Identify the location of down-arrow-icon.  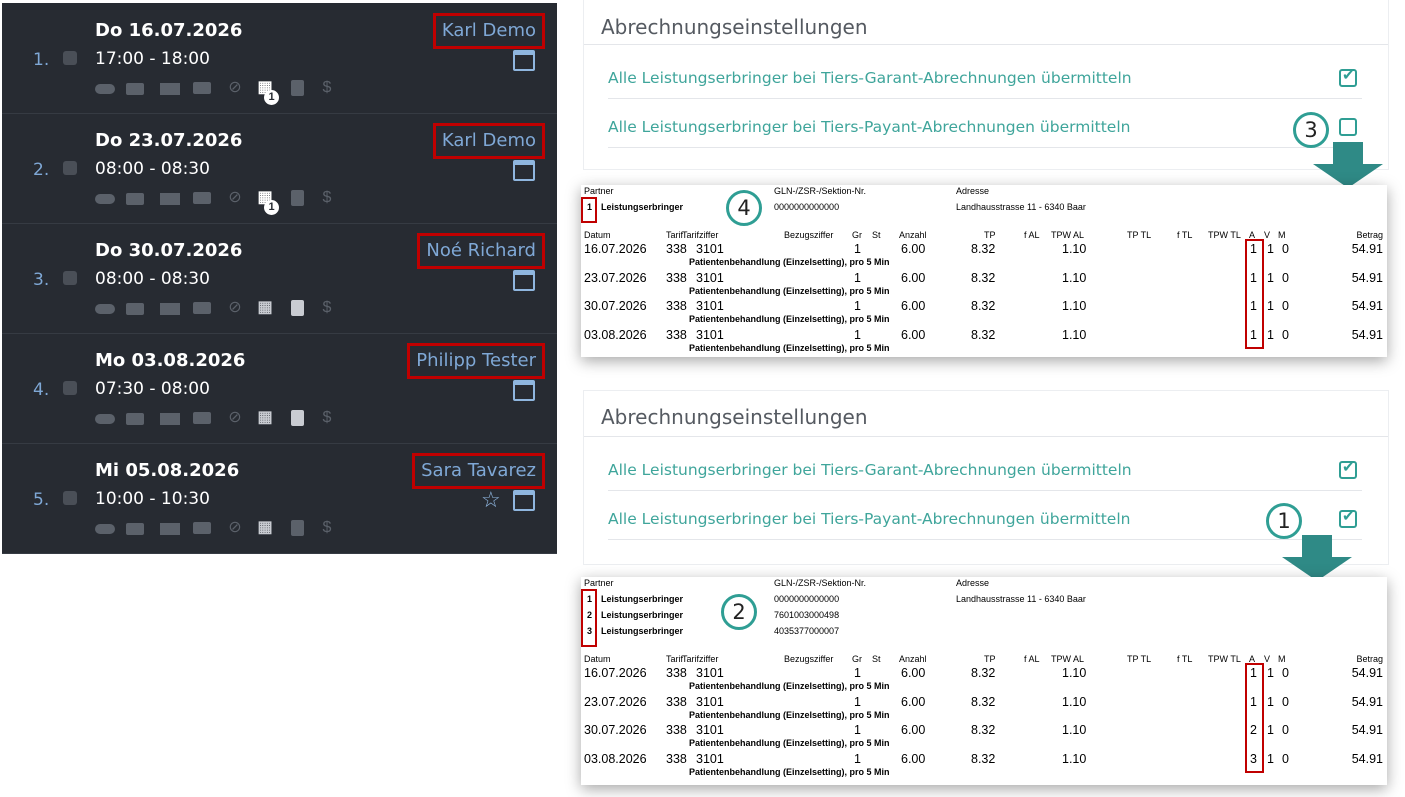
(1348, 165).